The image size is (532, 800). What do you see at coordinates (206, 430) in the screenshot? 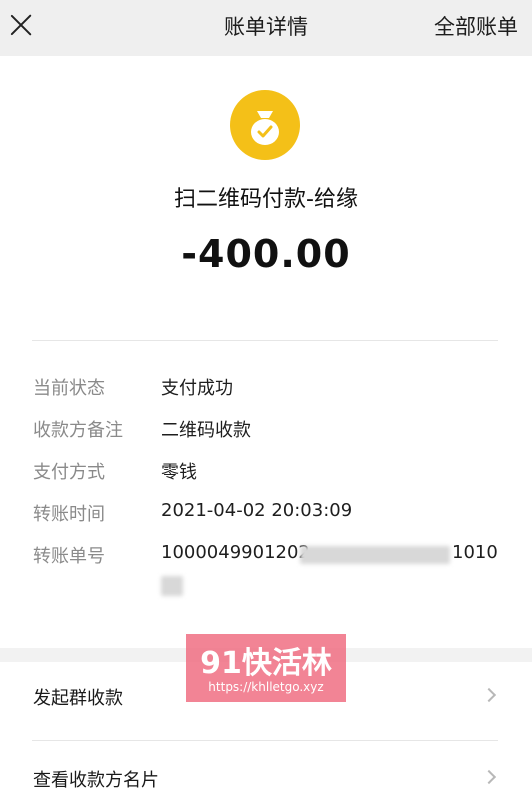
I see `payee-note-value: 二维码收款` at bounding box center [206, 430].